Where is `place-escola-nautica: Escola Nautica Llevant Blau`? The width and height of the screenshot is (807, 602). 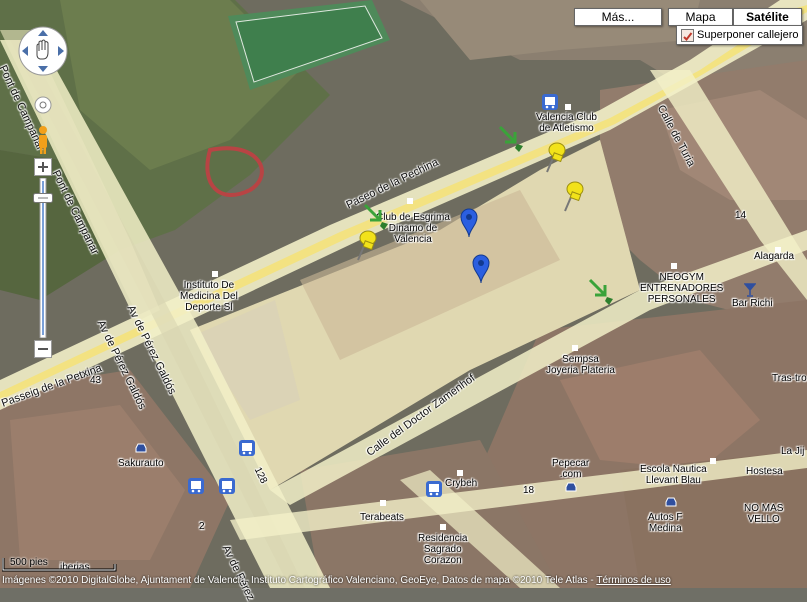 place-escola-nautica: Escola Nautica Llevant Blau is located at coordinates (673, 475).